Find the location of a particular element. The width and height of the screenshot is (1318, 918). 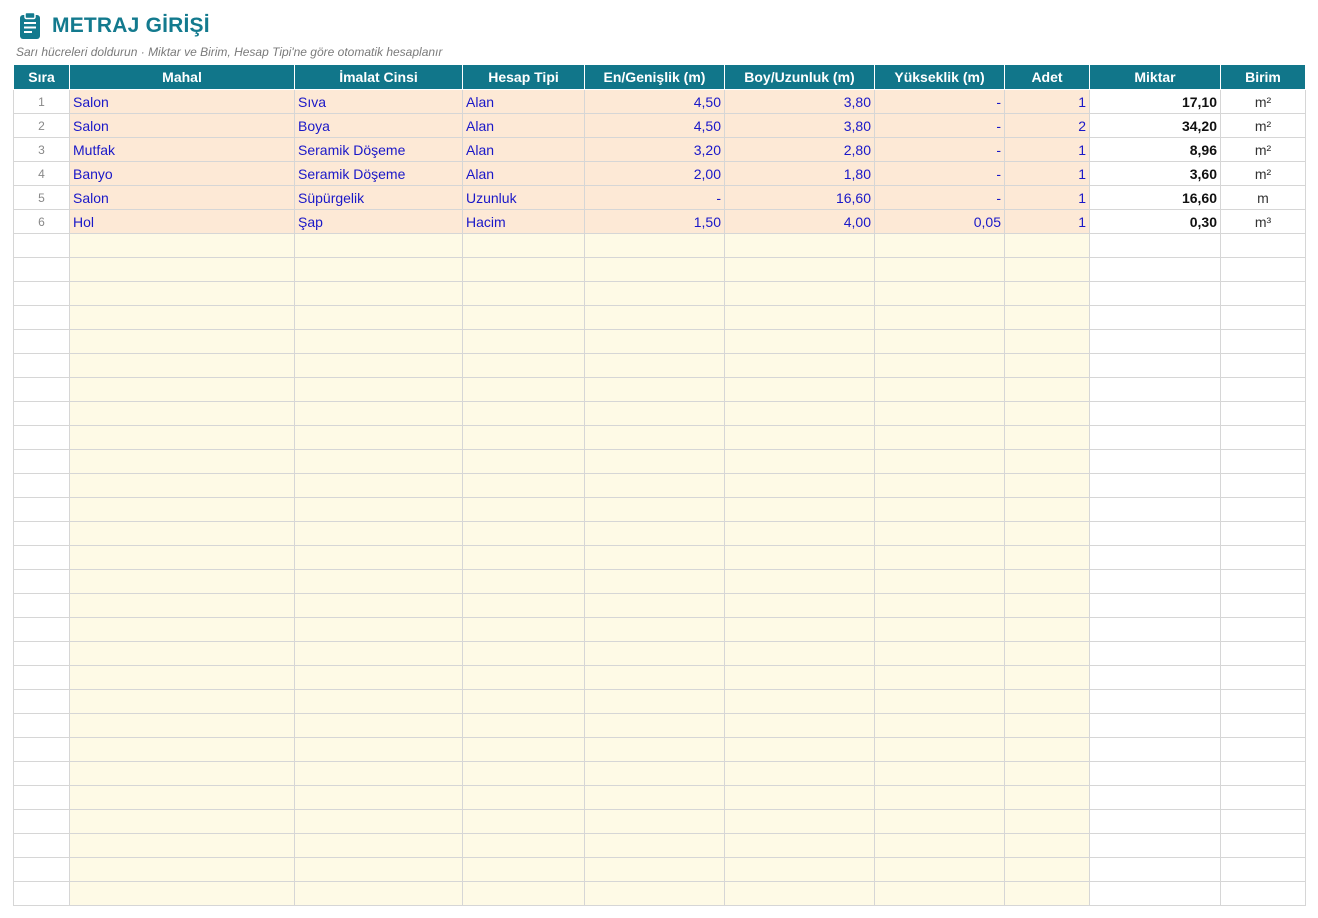

boy-cell: 2,80 is located at coordinates (799, 149).